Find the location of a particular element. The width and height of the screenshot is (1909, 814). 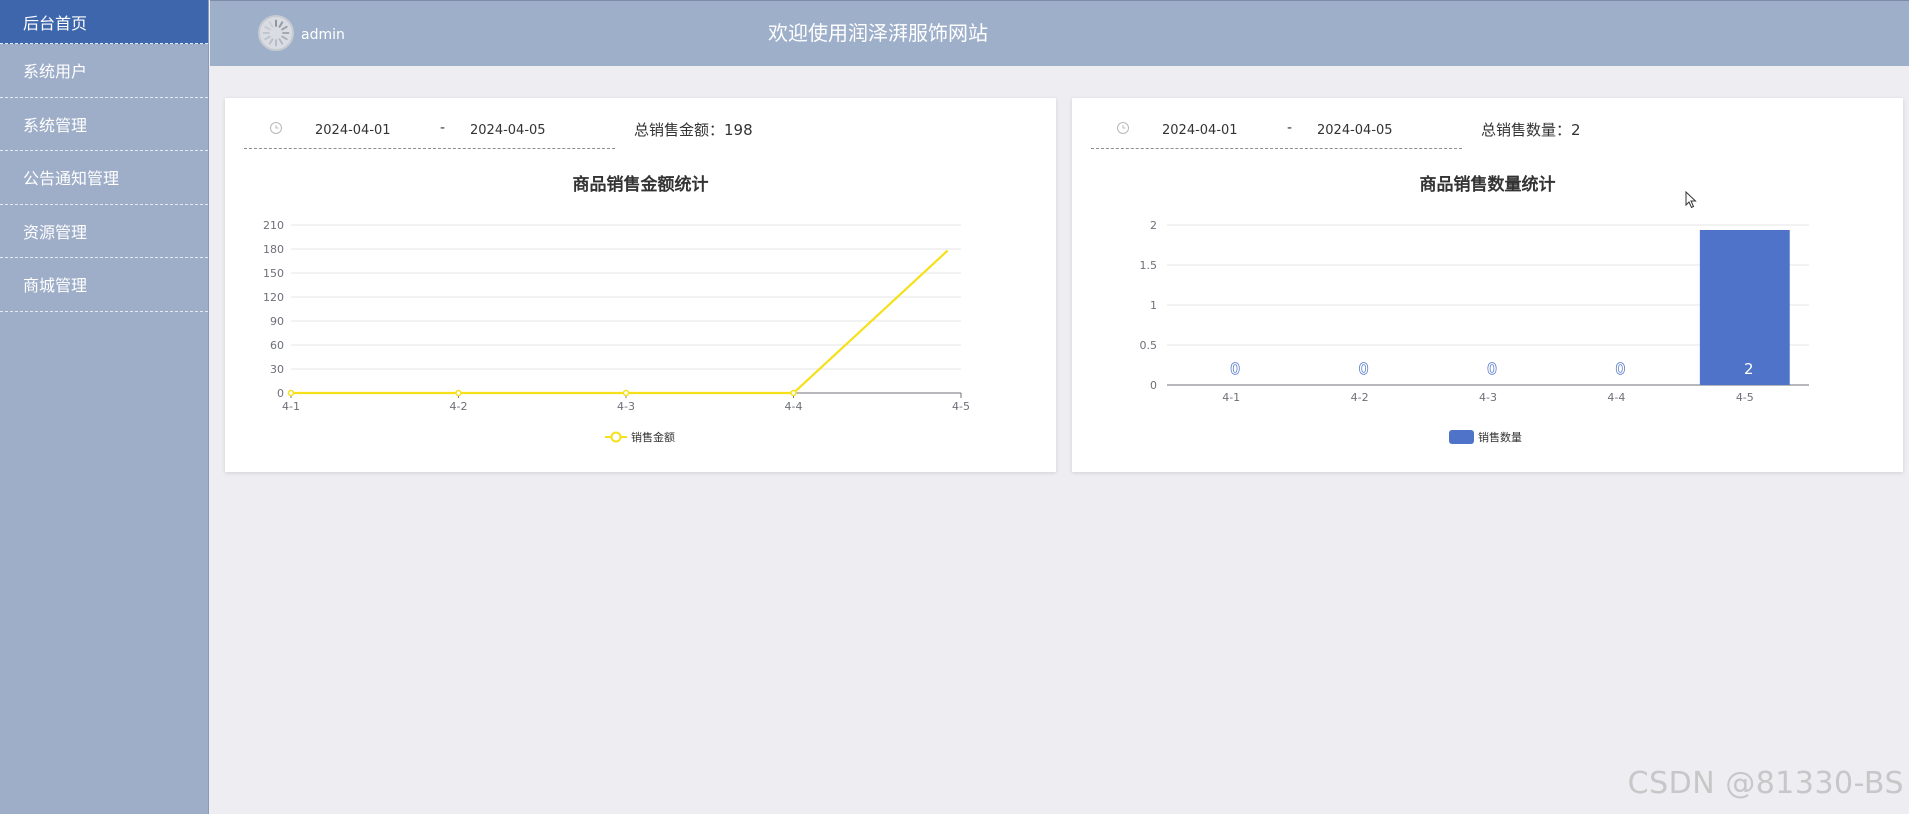

sidebar-item-announcements: 公告通知管理 is located at coordinates (104, 178).